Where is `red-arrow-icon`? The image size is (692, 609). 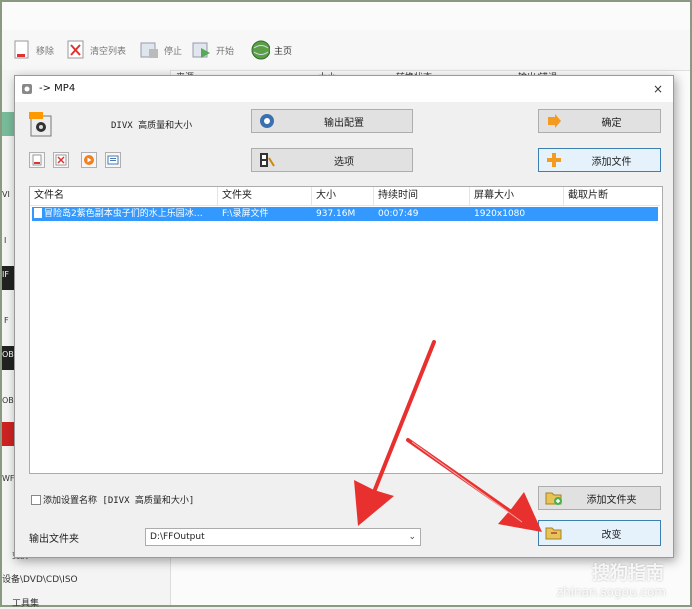
red-arrow-icon is located at coordinates (448, 436).